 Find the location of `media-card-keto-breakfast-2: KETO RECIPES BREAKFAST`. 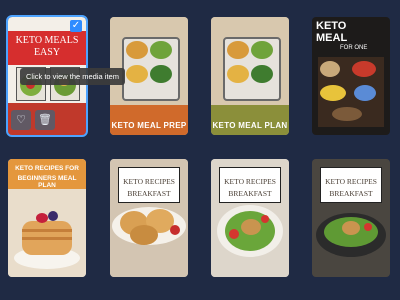

media-card-keto-breakfast-2: KETO RECIPES BREAKFAST is located at coordinates (250, 218).